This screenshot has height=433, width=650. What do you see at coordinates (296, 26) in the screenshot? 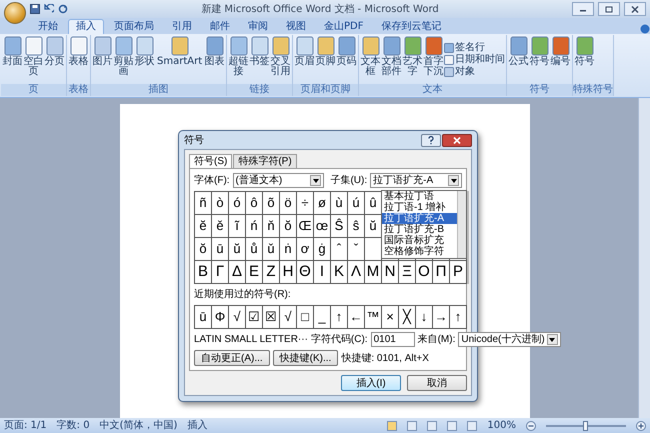
I see `ribbon-tab: 视图` at bounding box center [296, 26].